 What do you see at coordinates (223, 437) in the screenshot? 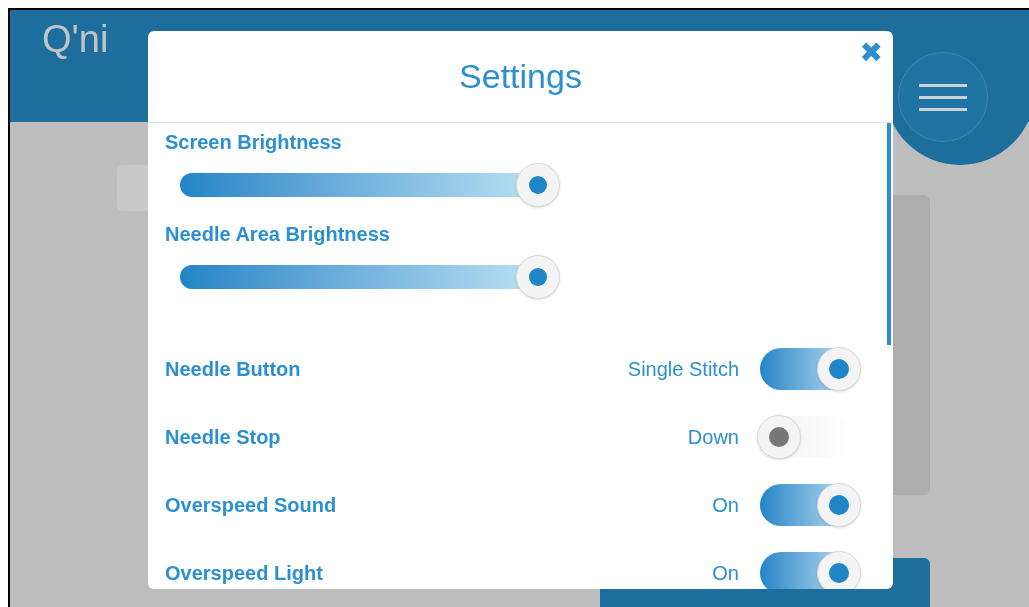
I see `setting-label: Needle Stop` at bounding box center [223, 437].